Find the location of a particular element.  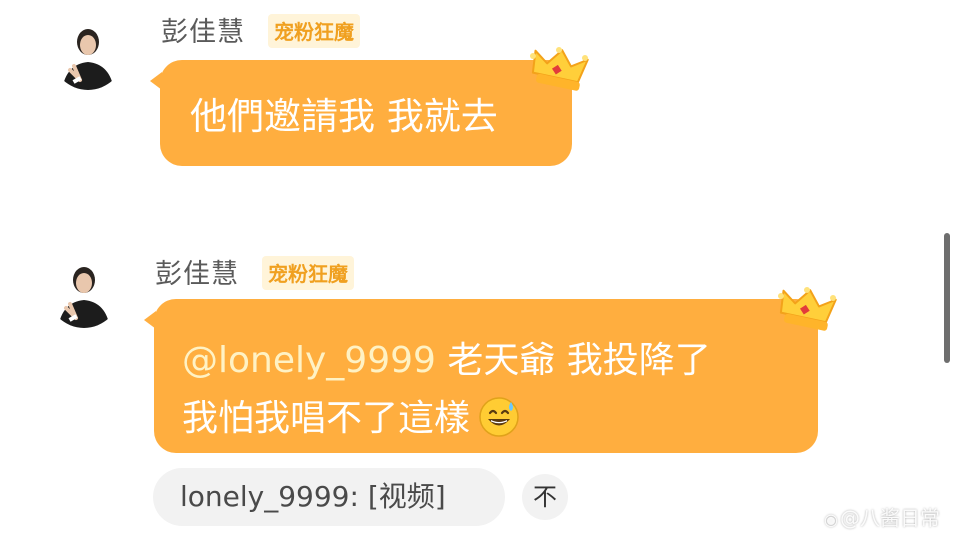

message-line-1: @lonely_9999 老天爺 我投降了 is located at coordinates (446, 357).